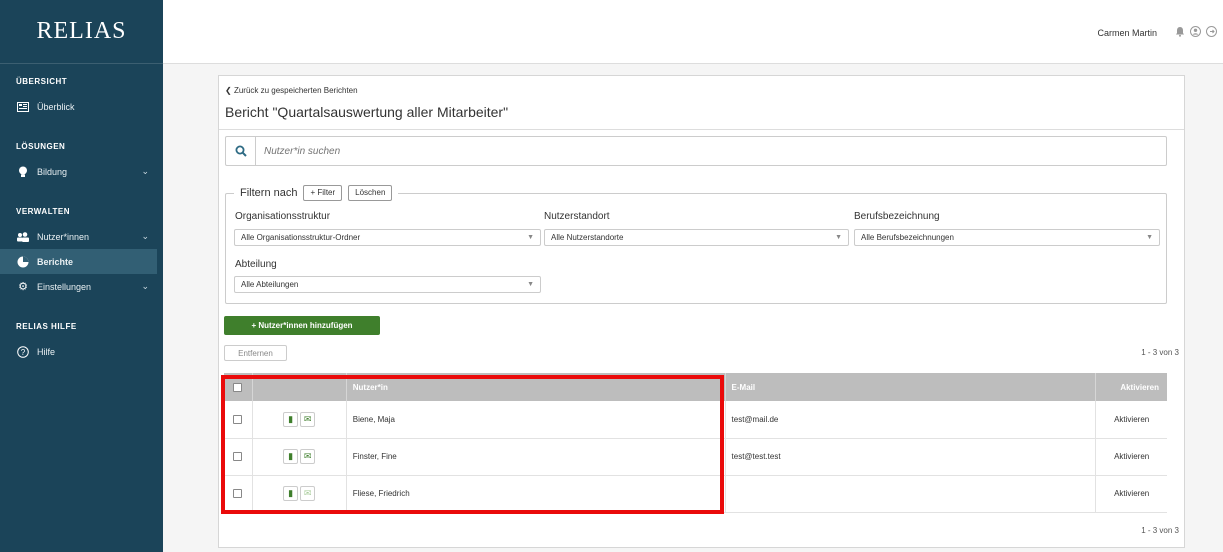 This screenshot has height=552, width=1223. I want to click on logout-icon, so click(1211, 33).